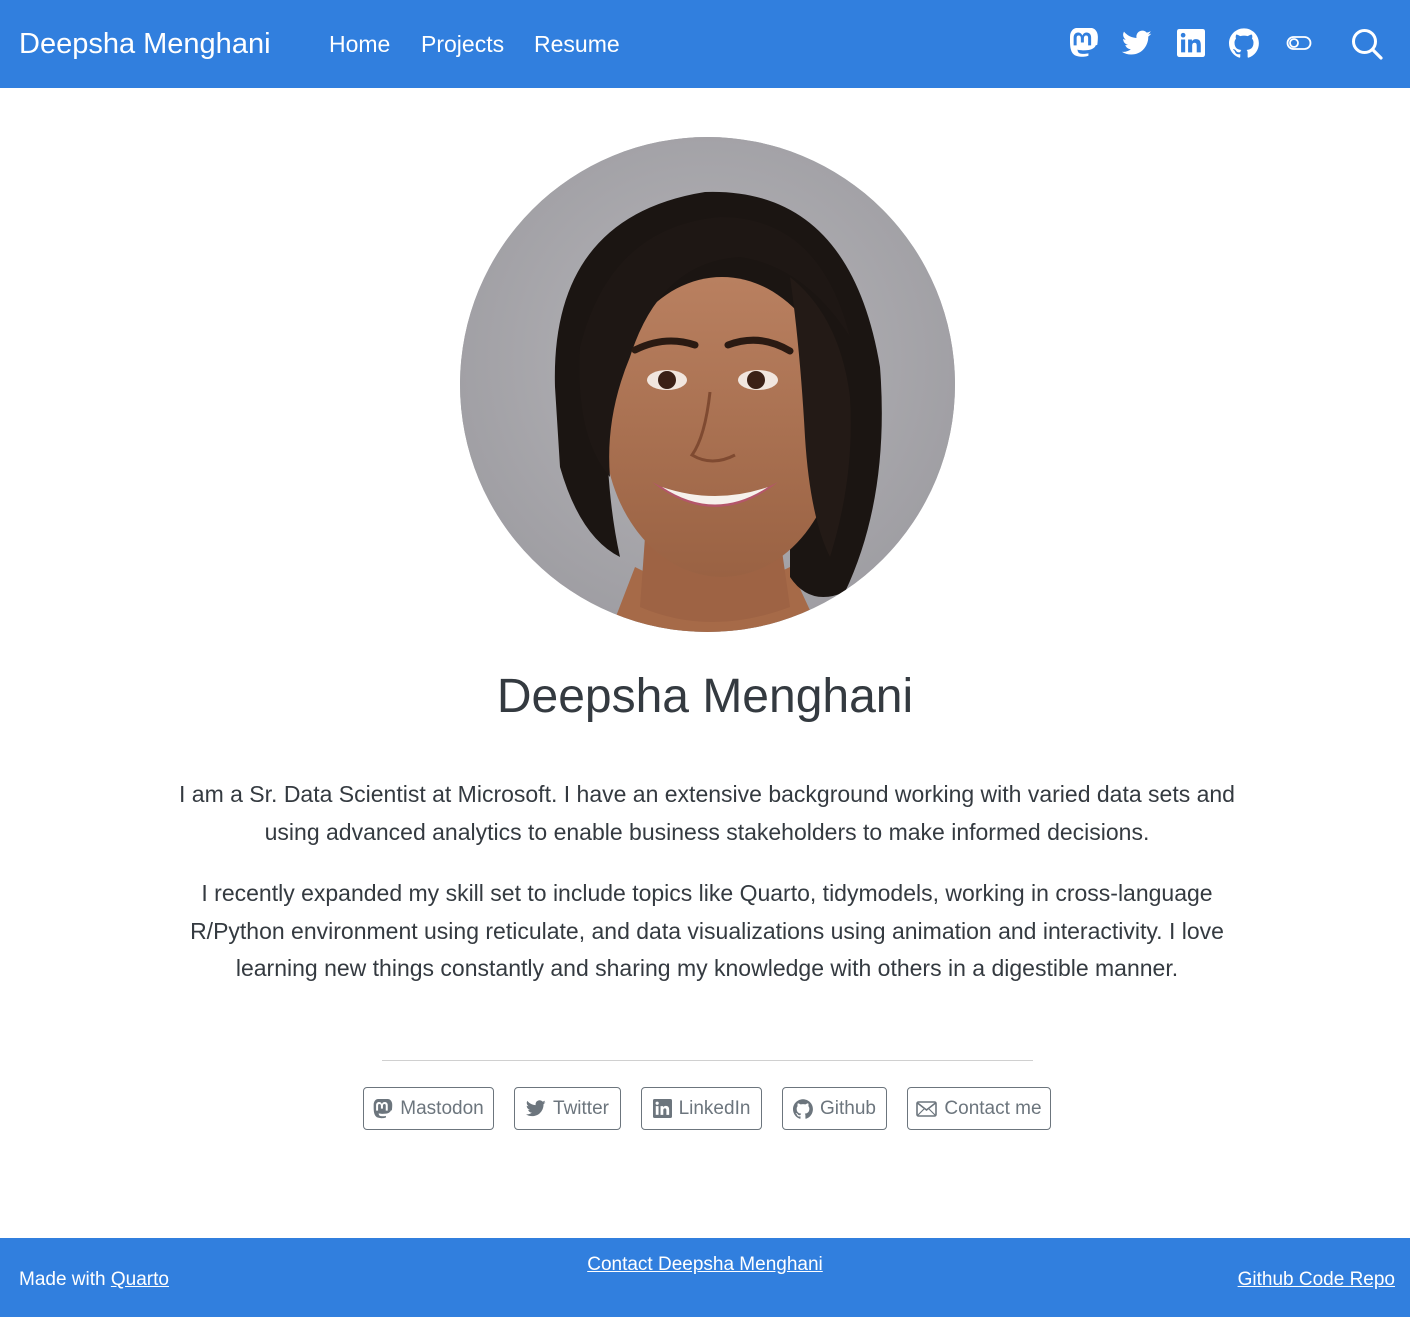 This screenshot has width=1410, height=1317. I want to click on site-brand: Deepsha Menghani, so click(145, 44).